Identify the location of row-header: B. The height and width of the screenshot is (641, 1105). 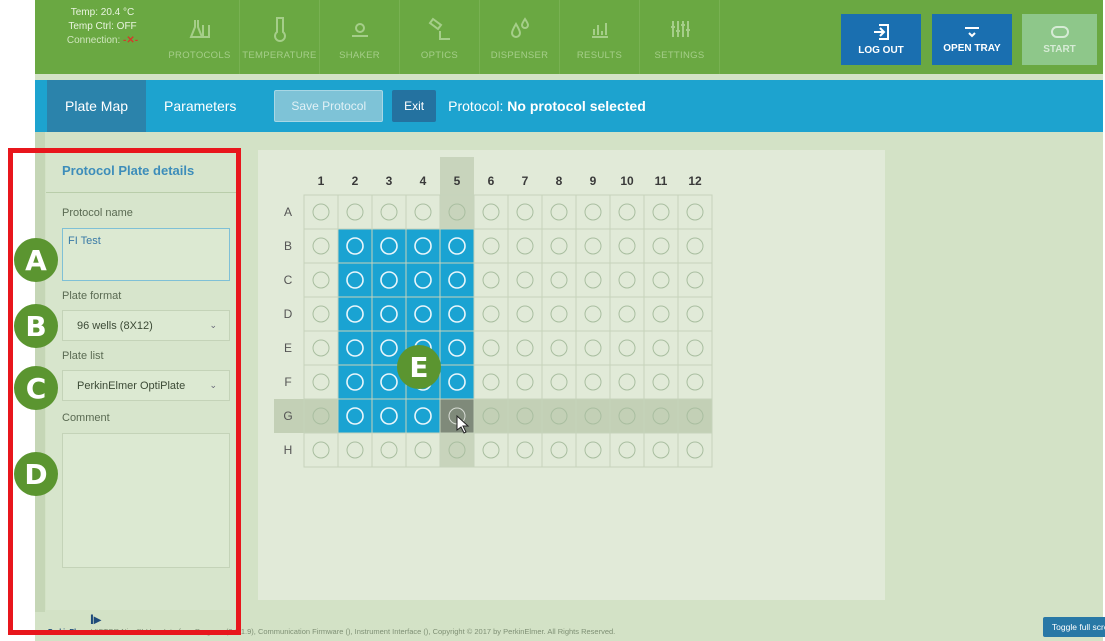
(288, 246).